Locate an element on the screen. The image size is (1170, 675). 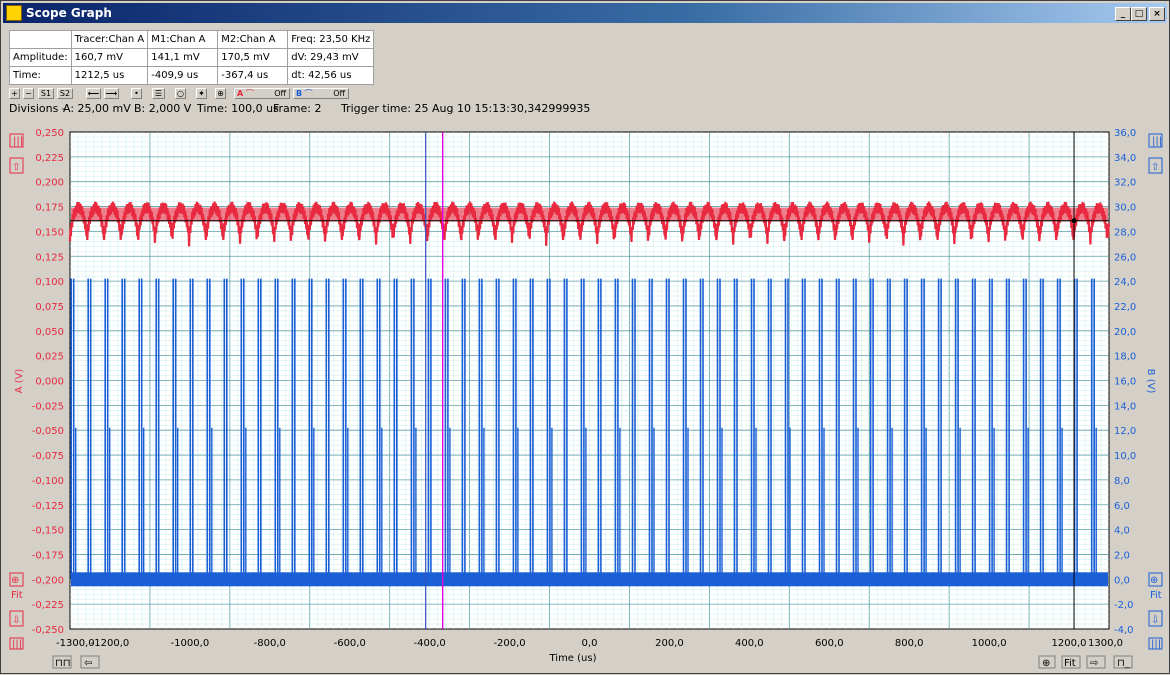
chan-a-arrow-up-icon: ⇧ is located at coordinates (16, 165).